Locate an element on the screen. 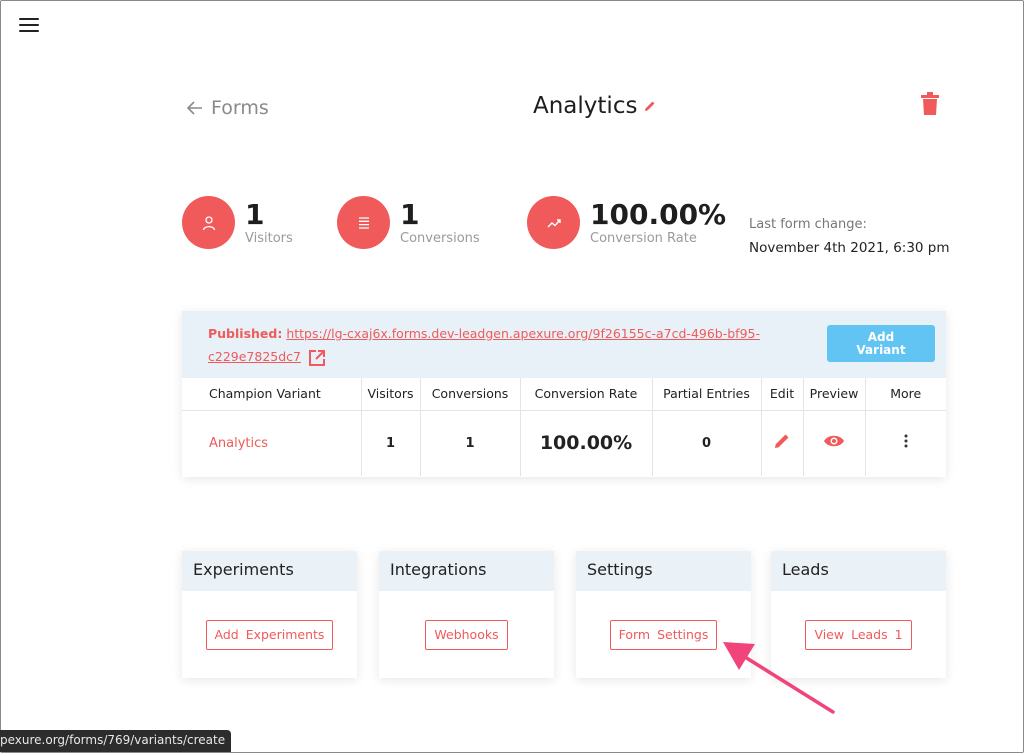 The width and height of the screenshot is (1024, 753). conversions-label: Conversions is located at coordinates (440, 238).